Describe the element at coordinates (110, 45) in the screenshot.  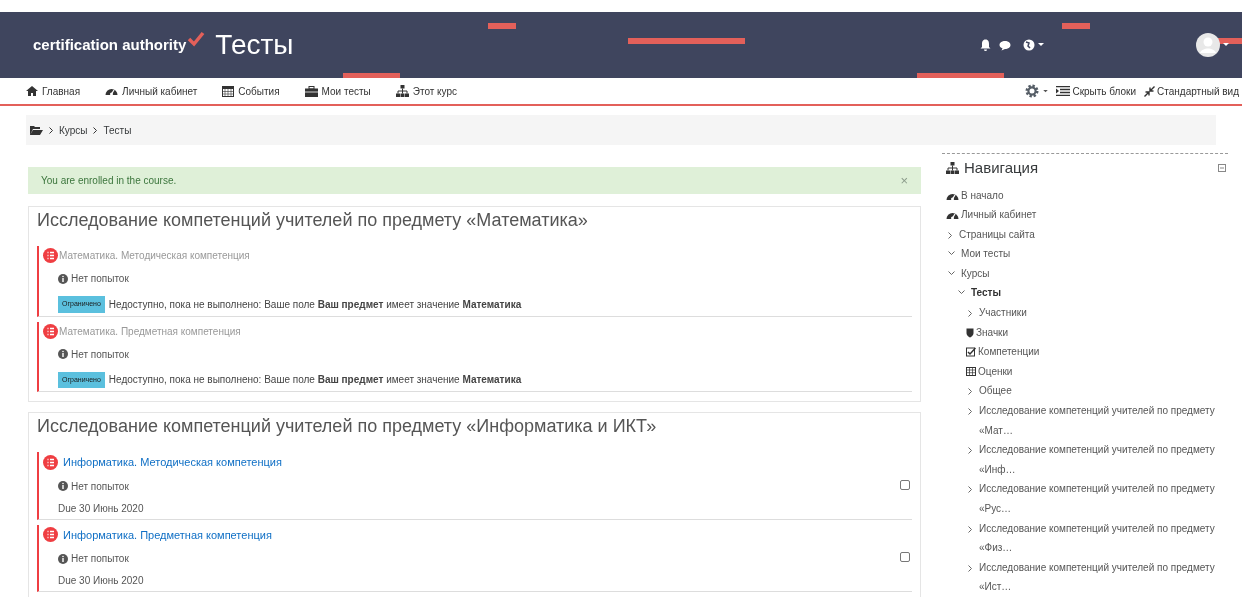
I see `logo-text: certification authority` at that location.